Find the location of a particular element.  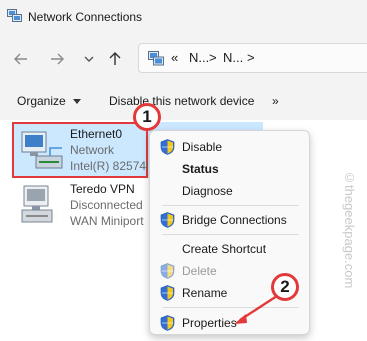

menu-item-label: Disable is located at coordinates (202, 147).